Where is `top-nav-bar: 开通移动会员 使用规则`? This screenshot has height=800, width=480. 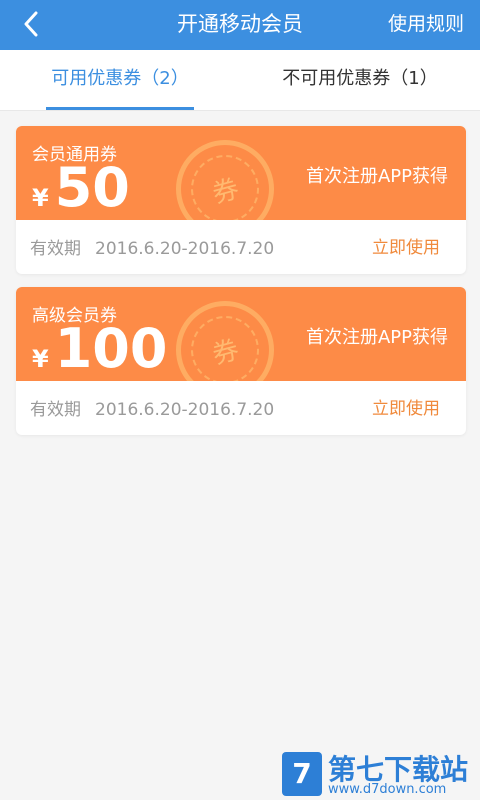
top-nav-bar: 开通移动会员 使用规则 is located at coordinates (240, 25).